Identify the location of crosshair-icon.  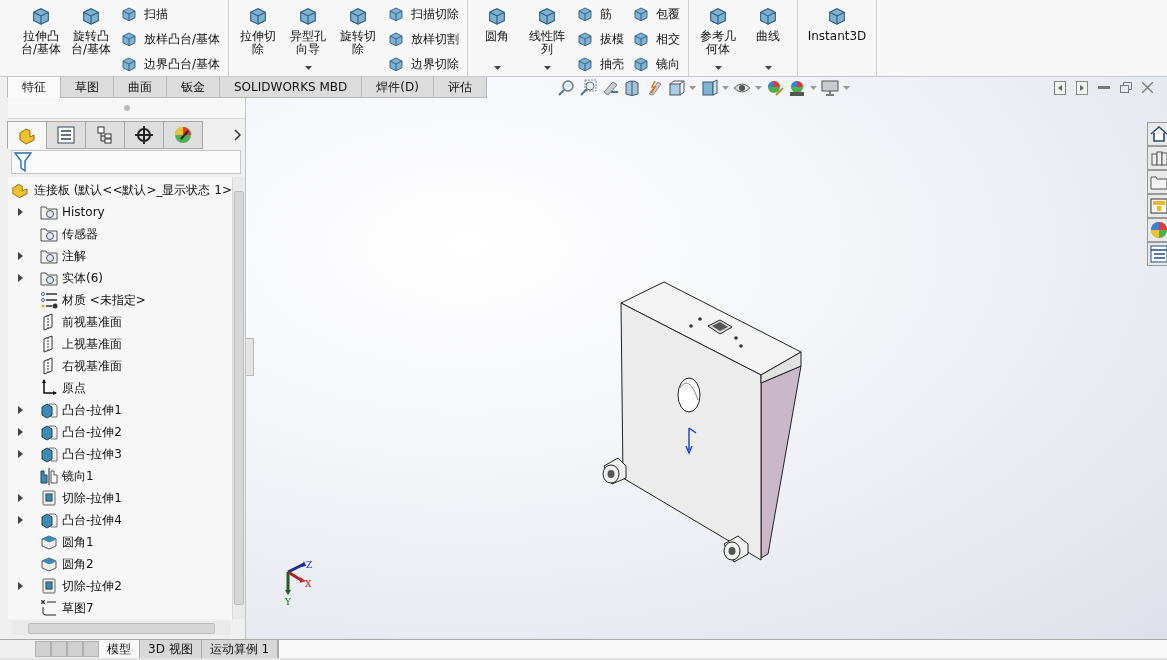
(144, 135).